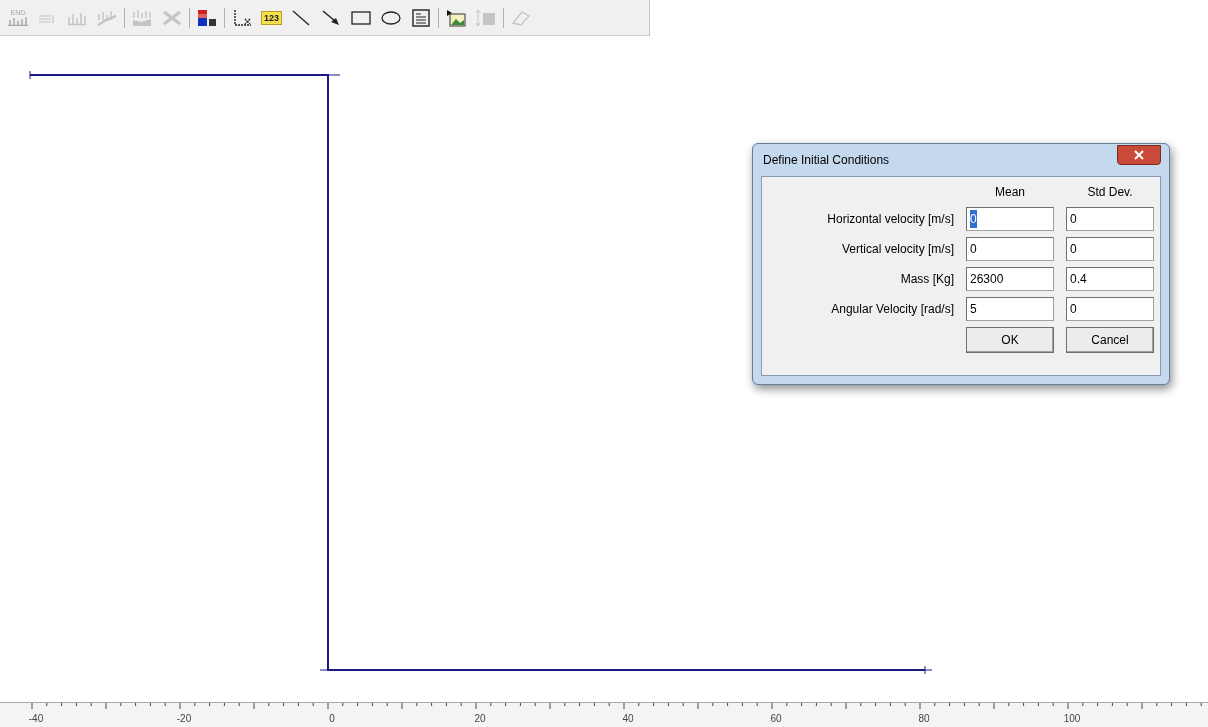 The image size is (1208, 727). Describe the element at coordinates (890, 219) in the screenshot. I see `field-label: Horizontal velocity [m/s]` at that location.